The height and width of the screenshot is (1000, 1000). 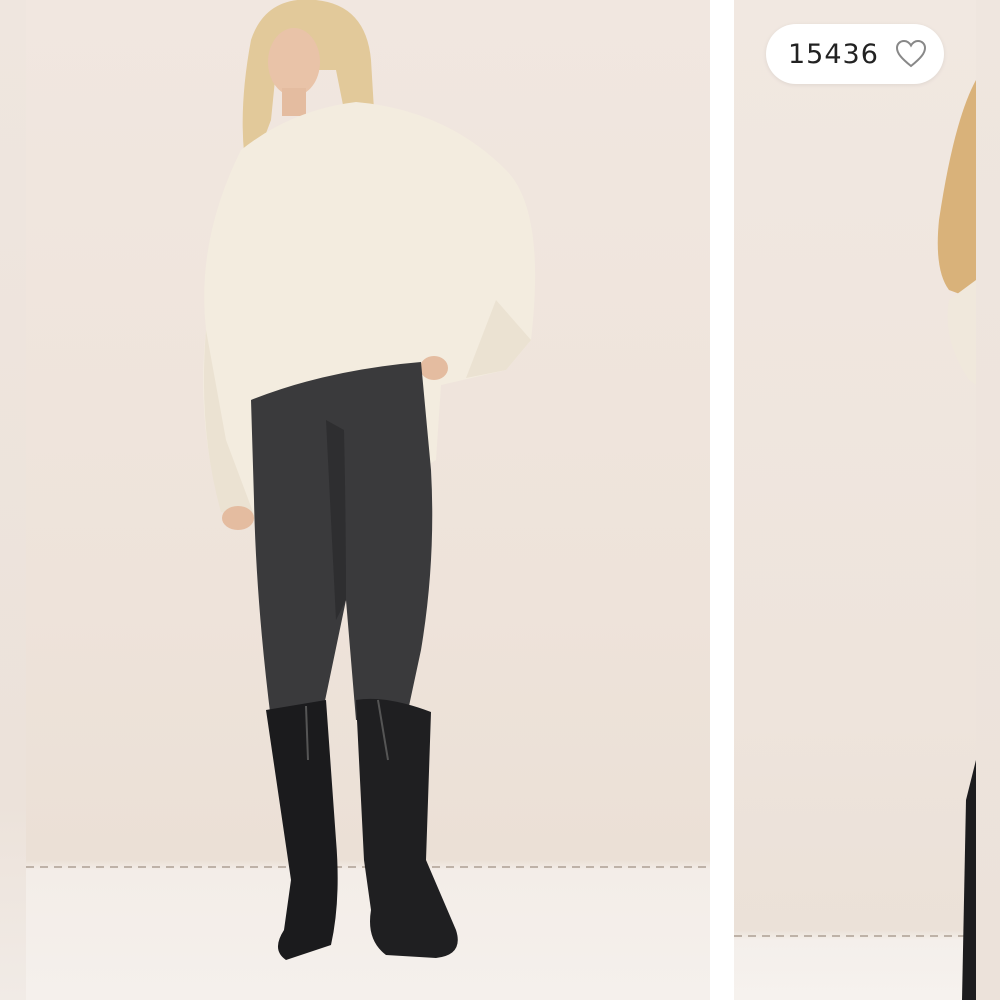 I want to click on heart-outline-icon, so click(x=911, y=54).